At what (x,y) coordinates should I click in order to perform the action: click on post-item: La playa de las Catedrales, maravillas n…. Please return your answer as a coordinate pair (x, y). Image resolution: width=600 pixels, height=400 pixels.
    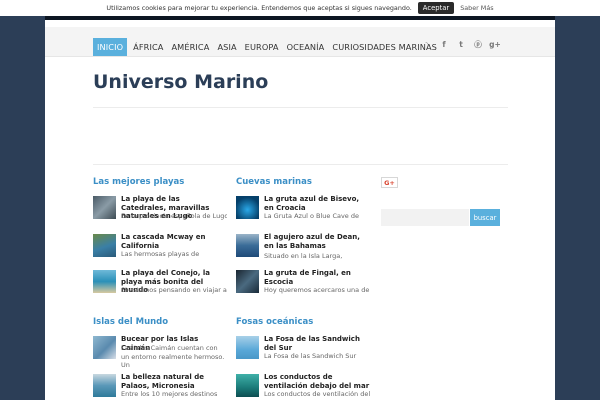
    Looking at the image, I should click on (160, 210).